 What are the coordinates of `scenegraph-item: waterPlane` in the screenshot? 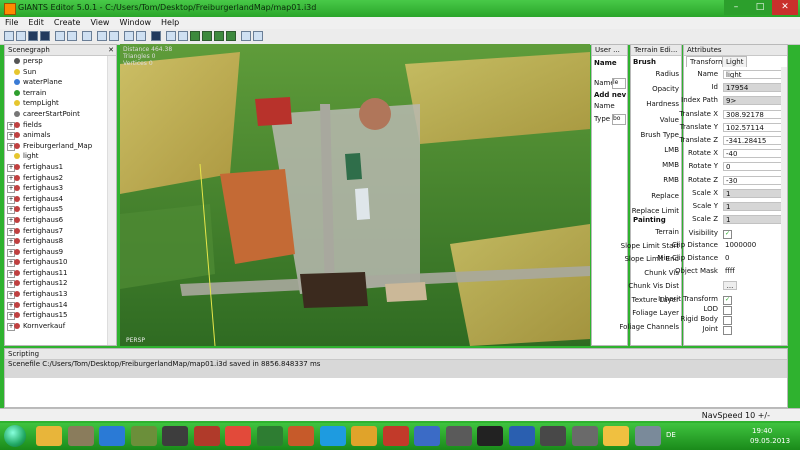 It's located at (56, 82).